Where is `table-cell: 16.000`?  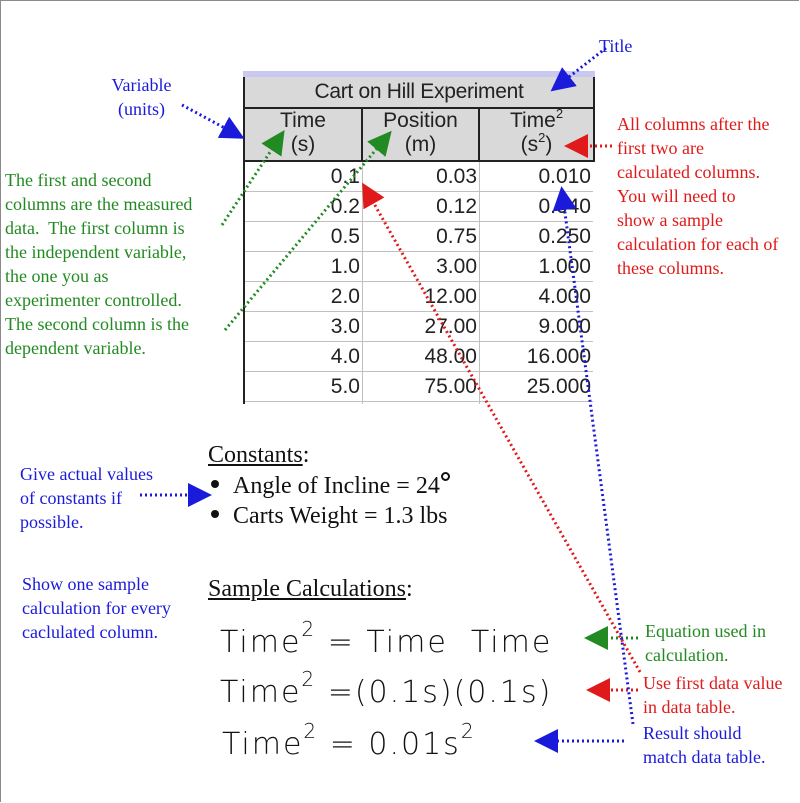 table-cell: 16.000 is located at coordinates (536, 357).